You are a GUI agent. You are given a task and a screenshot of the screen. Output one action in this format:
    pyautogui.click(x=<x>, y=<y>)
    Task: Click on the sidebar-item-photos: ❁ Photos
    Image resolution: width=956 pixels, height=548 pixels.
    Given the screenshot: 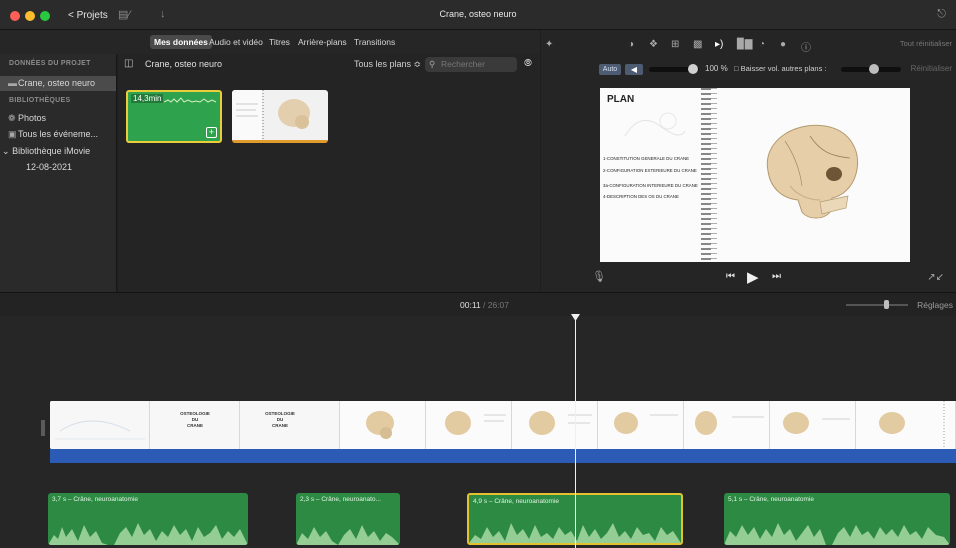 What is the action you would take?
    pyautogui.click(x=58, y=118)
    